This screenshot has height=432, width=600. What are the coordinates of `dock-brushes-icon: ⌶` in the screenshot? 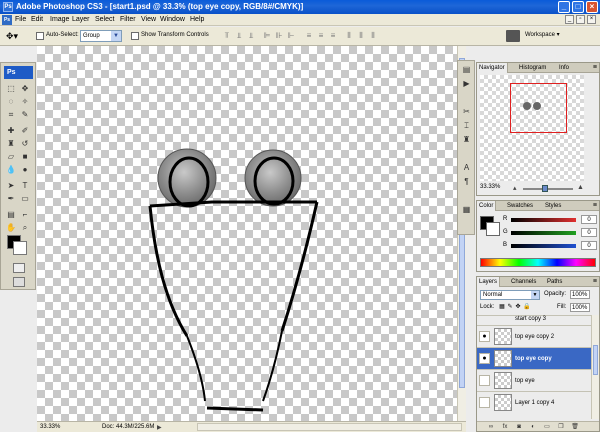 It's located at (466, 125).